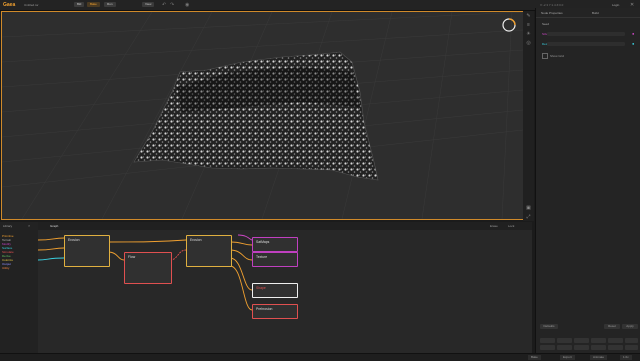 Image resolution: width=640 pixels, height=361 pixels. I want to click on detail-slider, so click(586, 44).